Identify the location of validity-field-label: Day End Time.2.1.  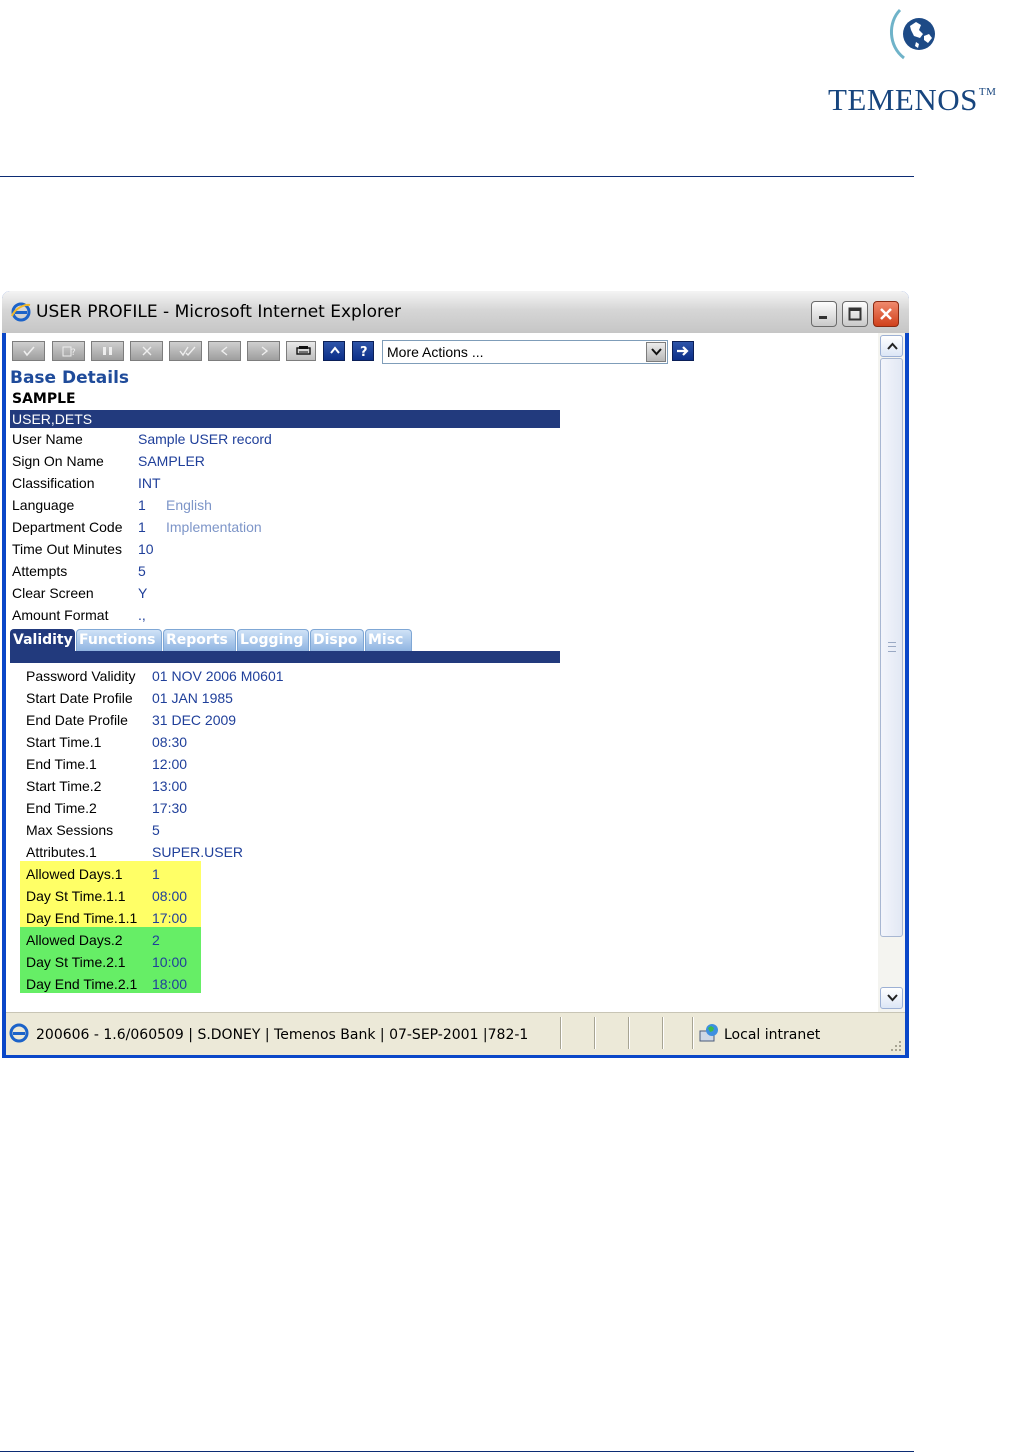
(82, 984).